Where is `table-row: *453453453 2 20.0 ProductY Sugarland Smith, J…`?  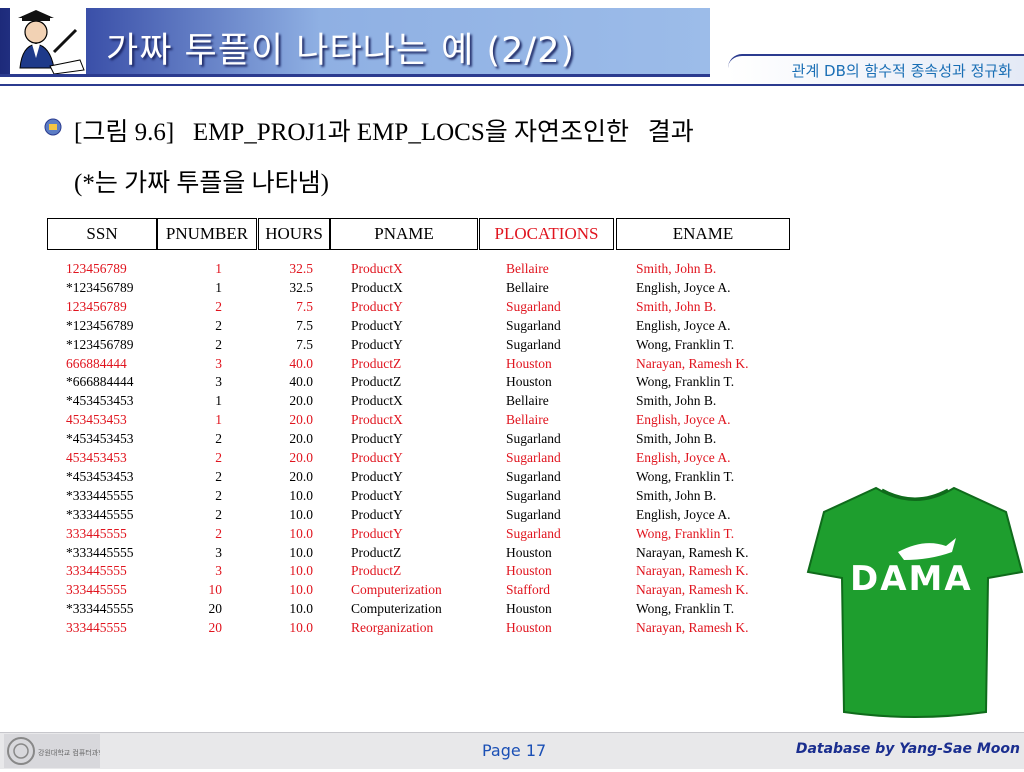 table-row: *453453453 2 20.0 ProductY Sugarland Smith, J… is located at coordinates (400, 440).